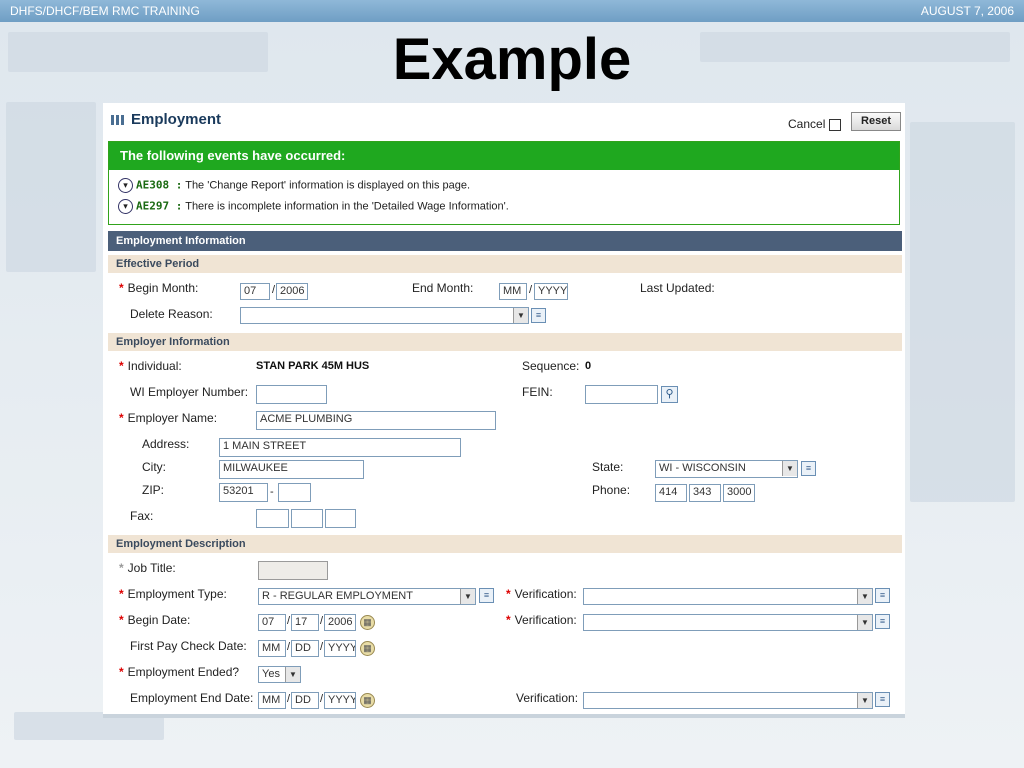 This screenshot has width=1024, height=768. I want to click on fein-input, so click(621, 394).